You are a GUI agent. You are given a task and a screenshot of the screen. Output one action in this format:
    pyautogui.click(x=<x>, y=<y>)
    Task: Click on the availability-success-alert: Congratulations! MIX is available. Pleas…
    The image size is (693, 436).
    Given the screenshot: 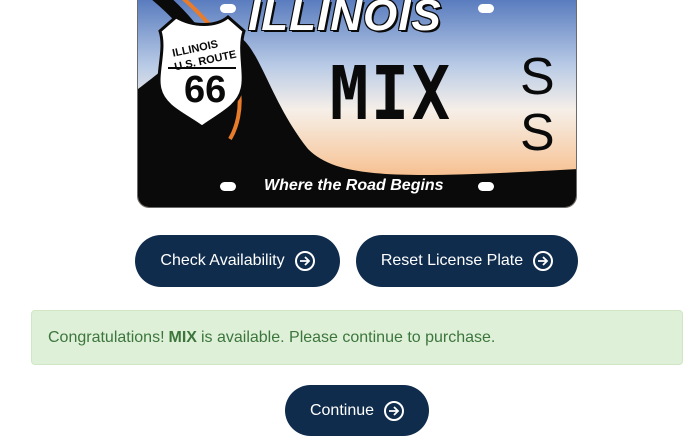 What is the action you would take?
    pyautogui.click(x=357, y=337)
    